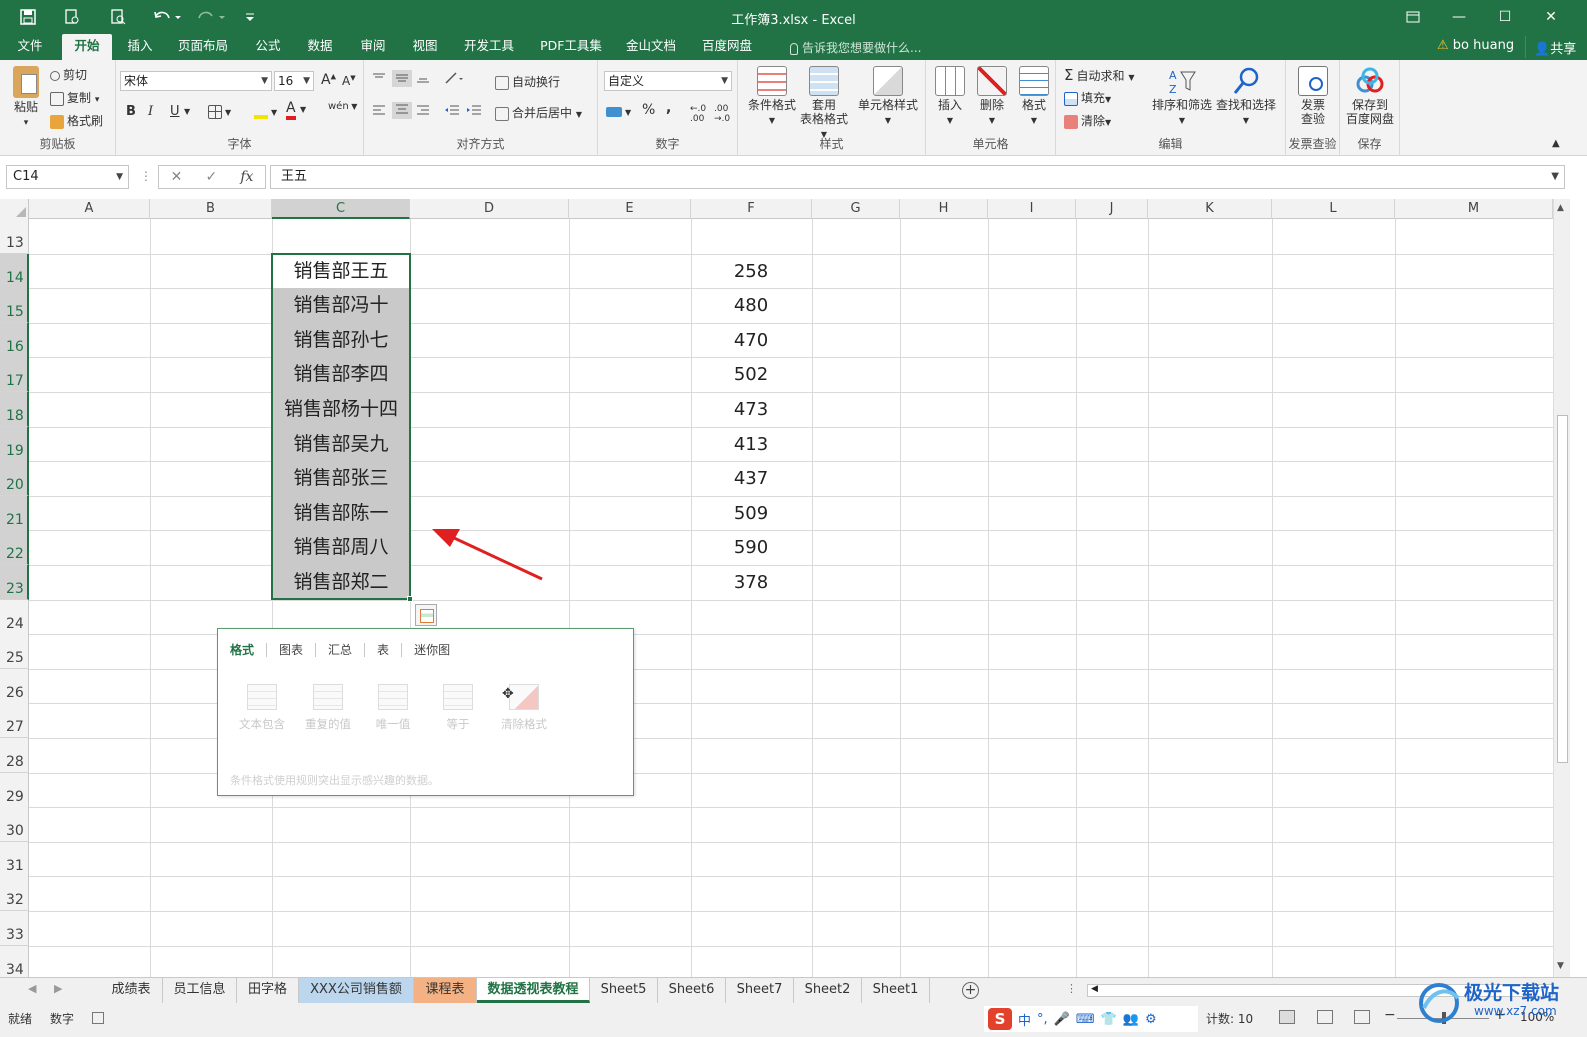  Describe the element at coordinates (87, 47) in the screenshot. I see `tab-home: 开始` at that location.